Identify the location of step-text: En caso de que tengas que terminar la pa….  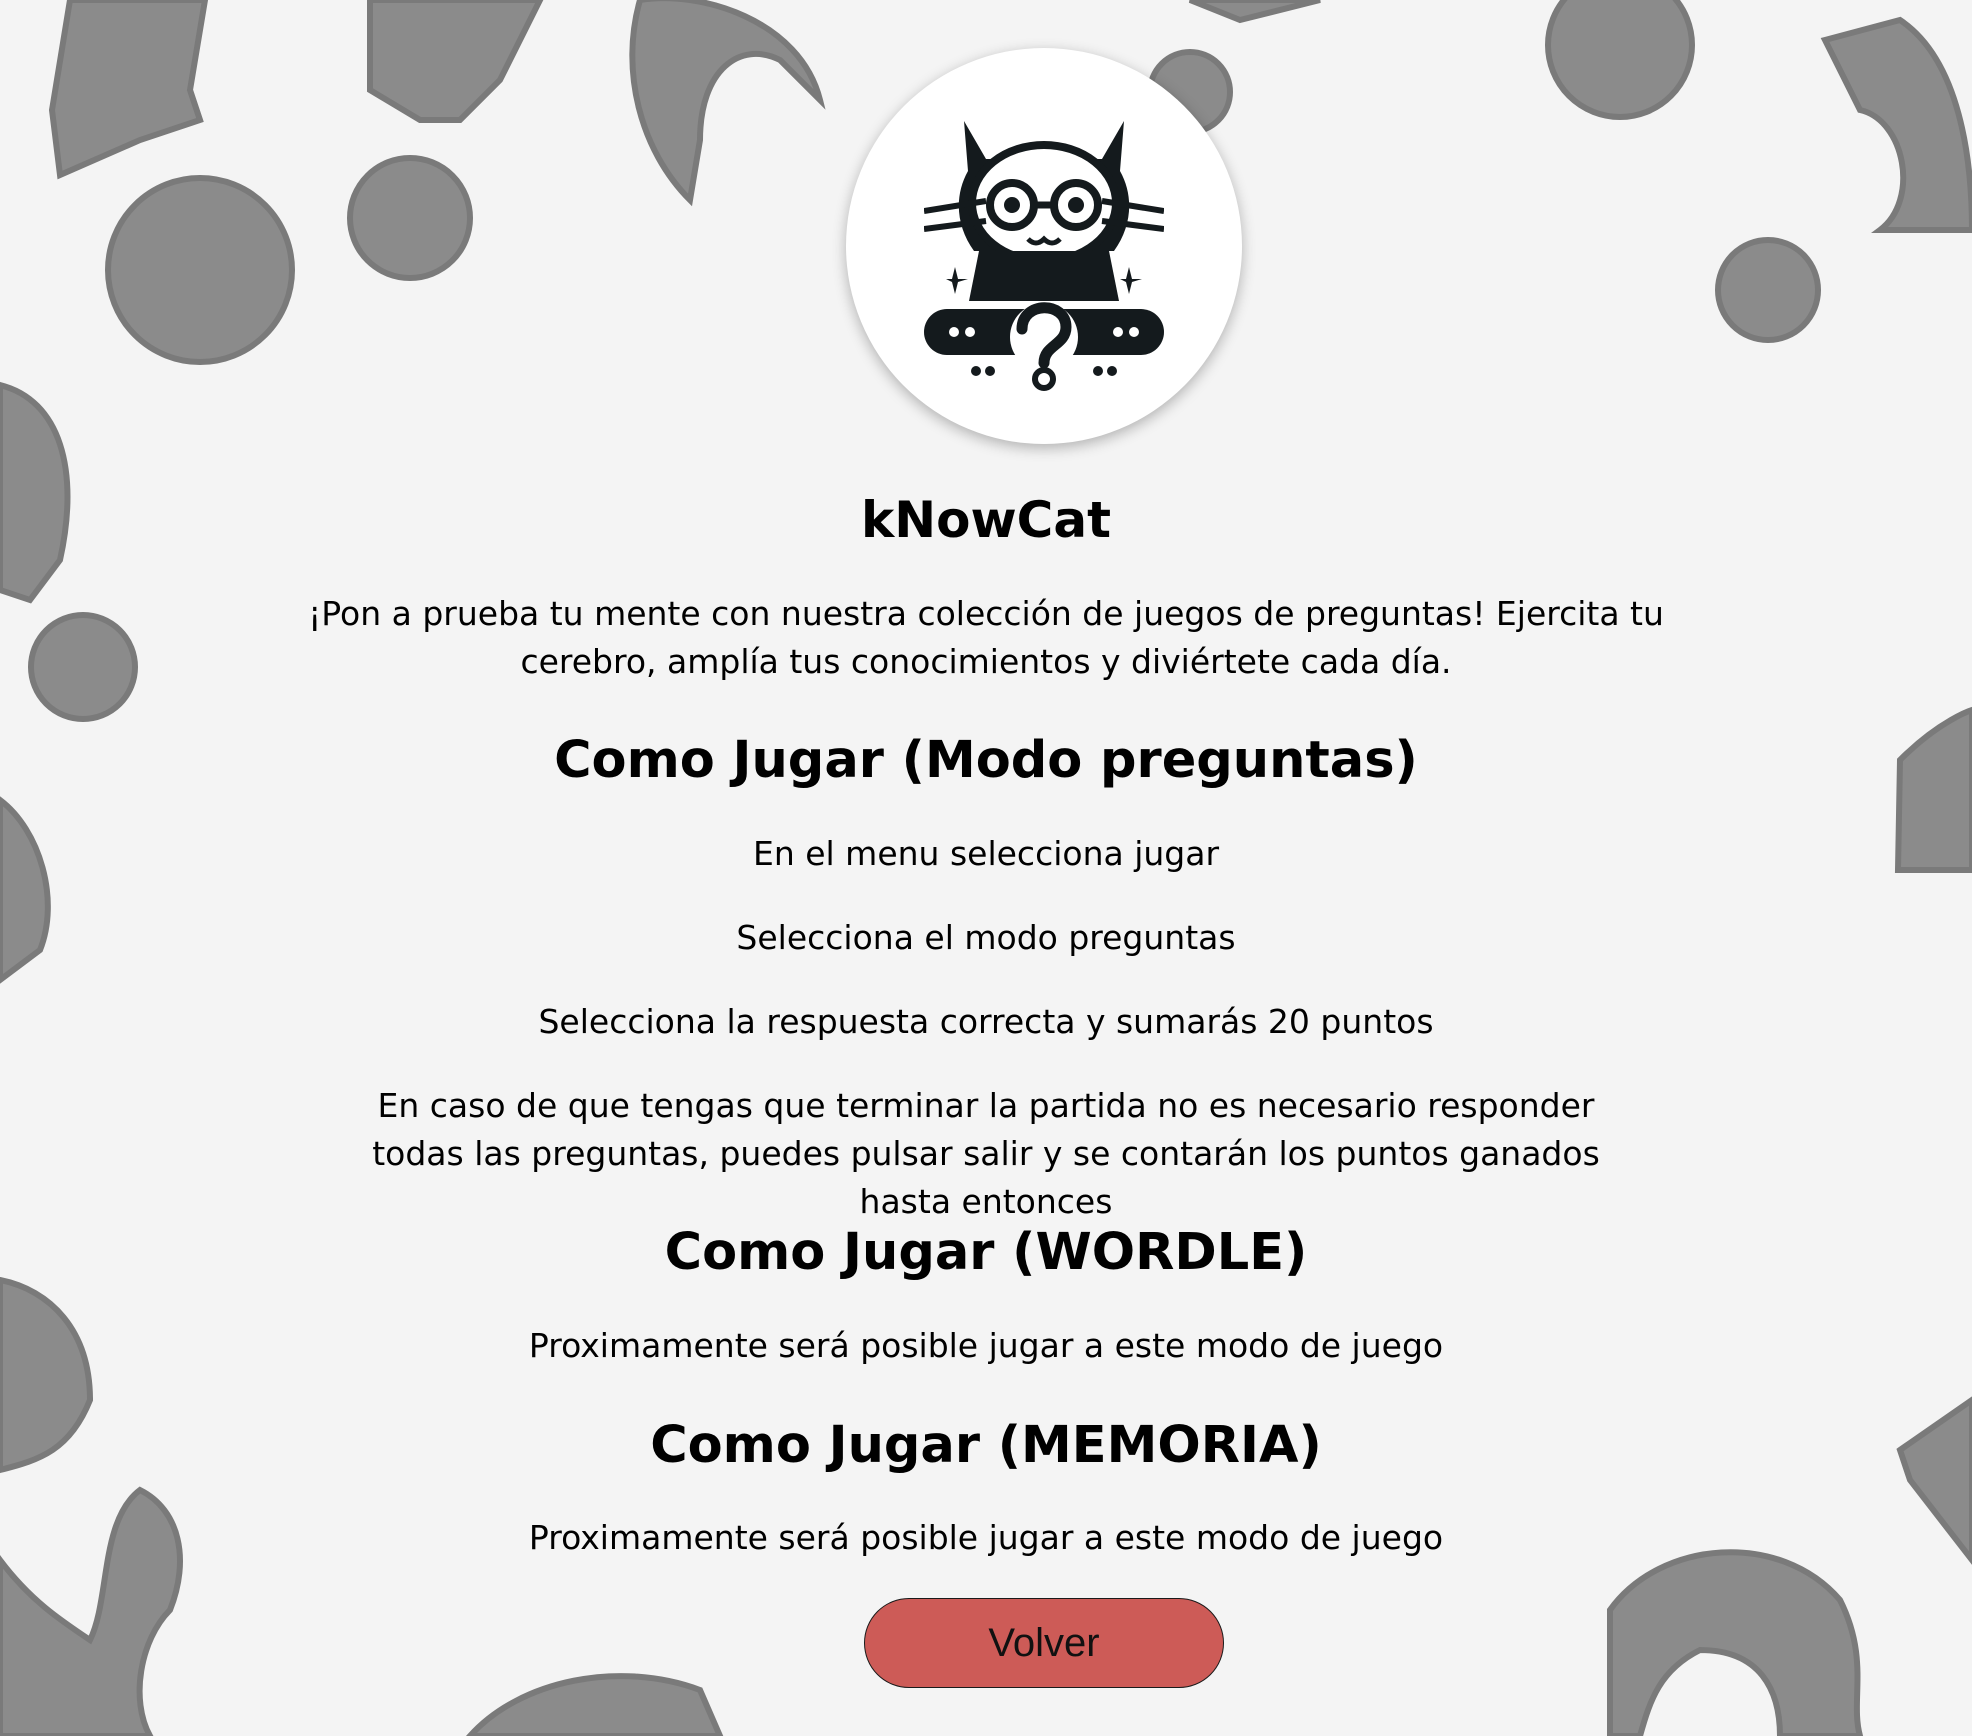
(986, 1153).